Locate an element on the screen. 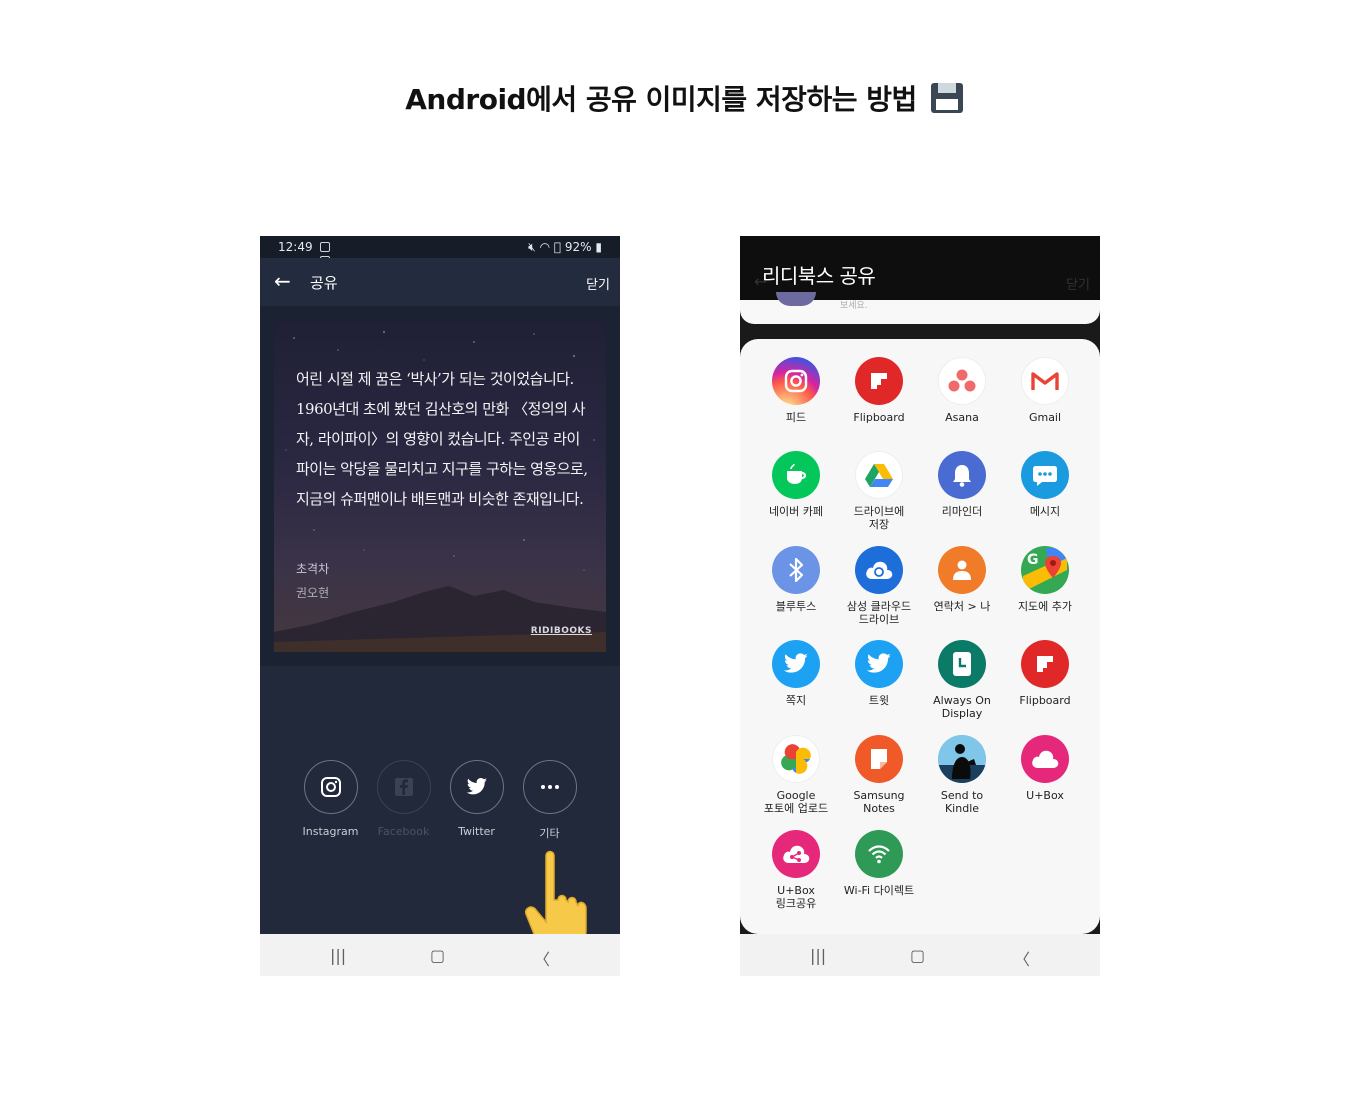  share-target-9: 삼성 클라우드 드라이브 is located at coordinates (879, 586).